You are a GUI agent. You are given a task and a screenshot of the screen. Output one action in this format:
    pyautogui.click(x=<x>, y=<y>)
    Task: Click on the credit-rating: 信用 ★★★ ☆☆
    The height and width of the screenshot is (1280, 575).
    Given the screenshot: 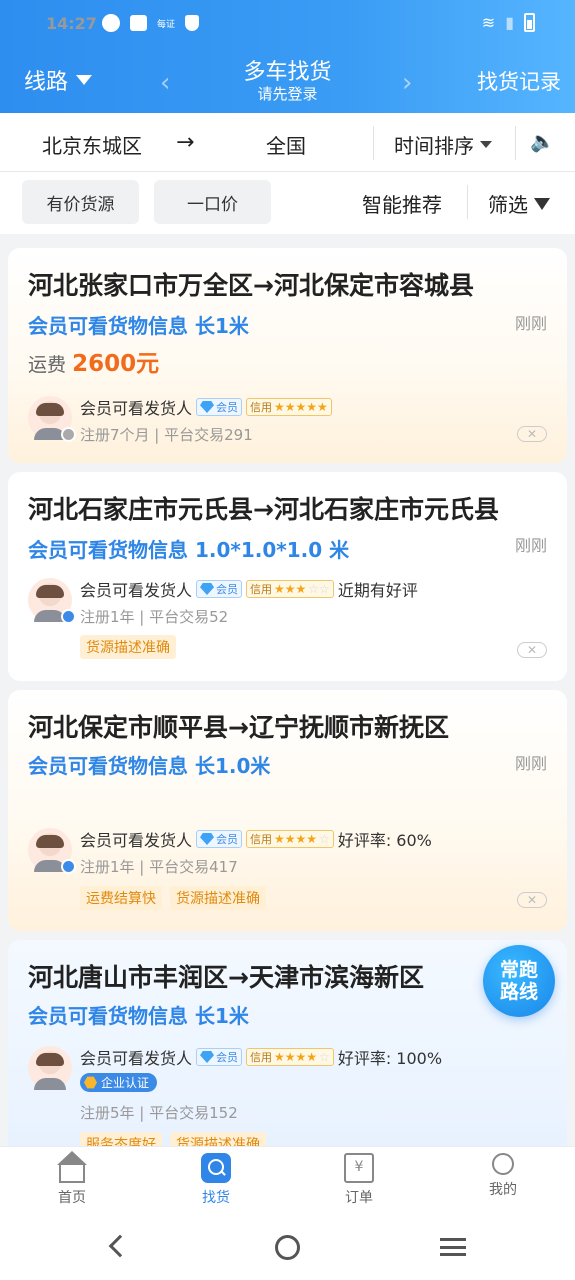 What is the action you would take?
    pyautogui.click(x=290, y=589)
    